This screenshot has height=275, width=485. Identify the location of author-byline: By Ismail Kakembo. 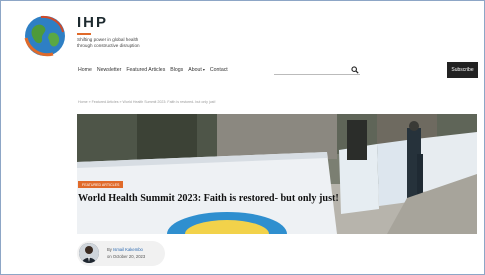
(125, 249).